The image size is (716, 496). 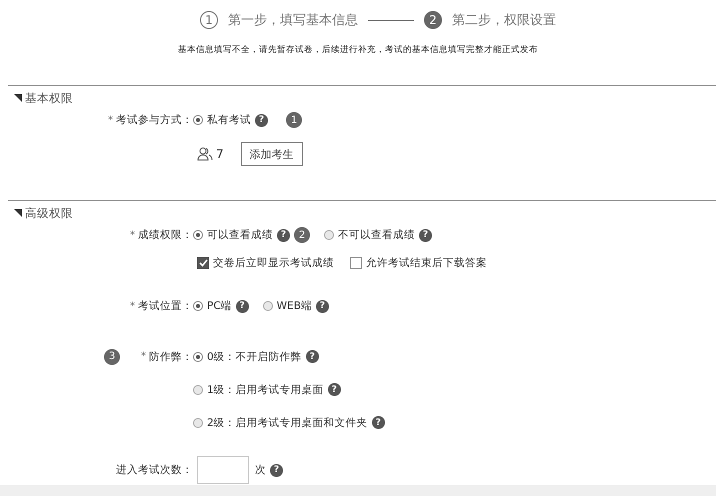 I want to click on option-label: WEB端, so click(x=294, y=306).